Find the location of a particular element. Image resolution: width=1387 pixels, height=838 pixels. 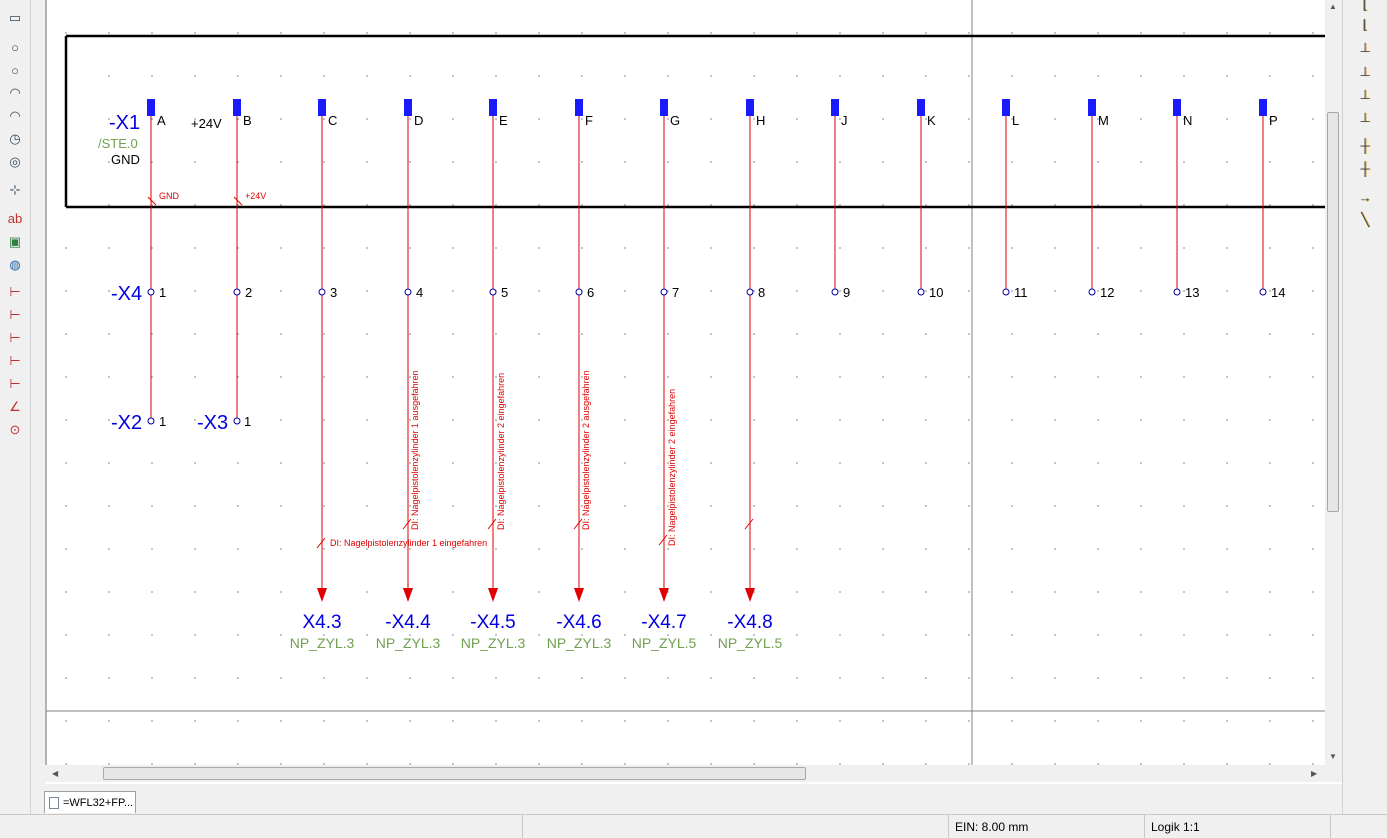

terminal-label-3: 3 is located at coordinates (333, 292).